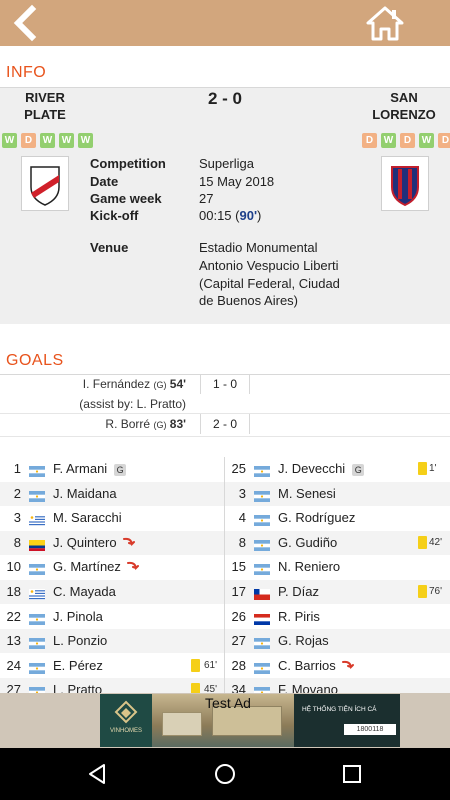 This screenshot has width=450, height=800. Describe the element at coordinates (248, 215) in the screenshot. I see `kickoff-minutes: 90'` at that location.